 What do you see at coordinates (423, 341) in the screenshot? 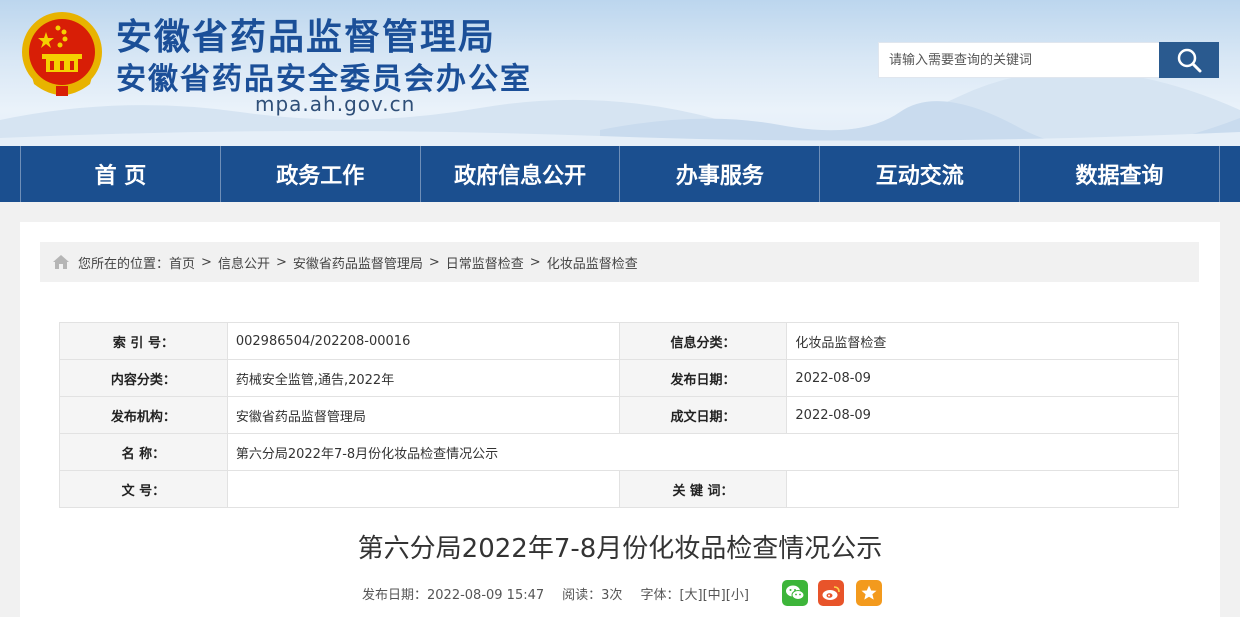
I see `index-value: 002986504/202208-00016` at bounding box center [423, 341].